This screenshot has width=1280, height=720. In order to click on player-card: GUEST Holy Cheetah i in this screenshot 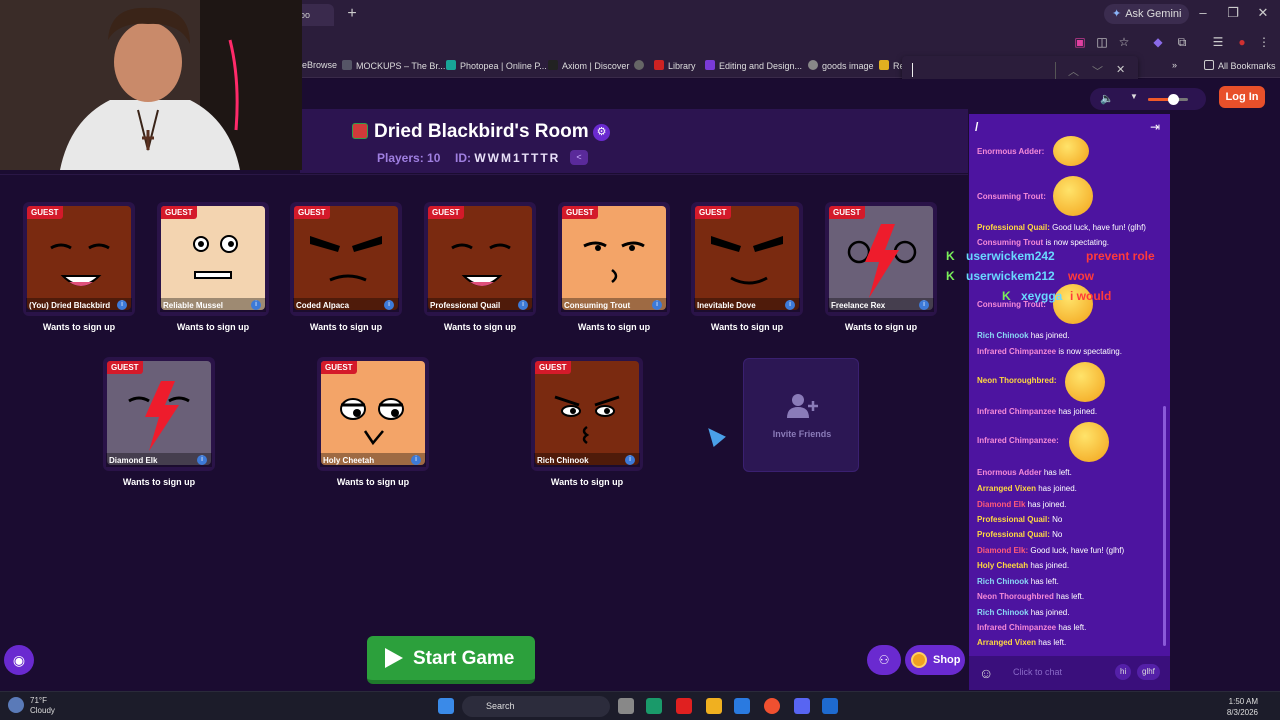, I will do `click(373, 414)`.